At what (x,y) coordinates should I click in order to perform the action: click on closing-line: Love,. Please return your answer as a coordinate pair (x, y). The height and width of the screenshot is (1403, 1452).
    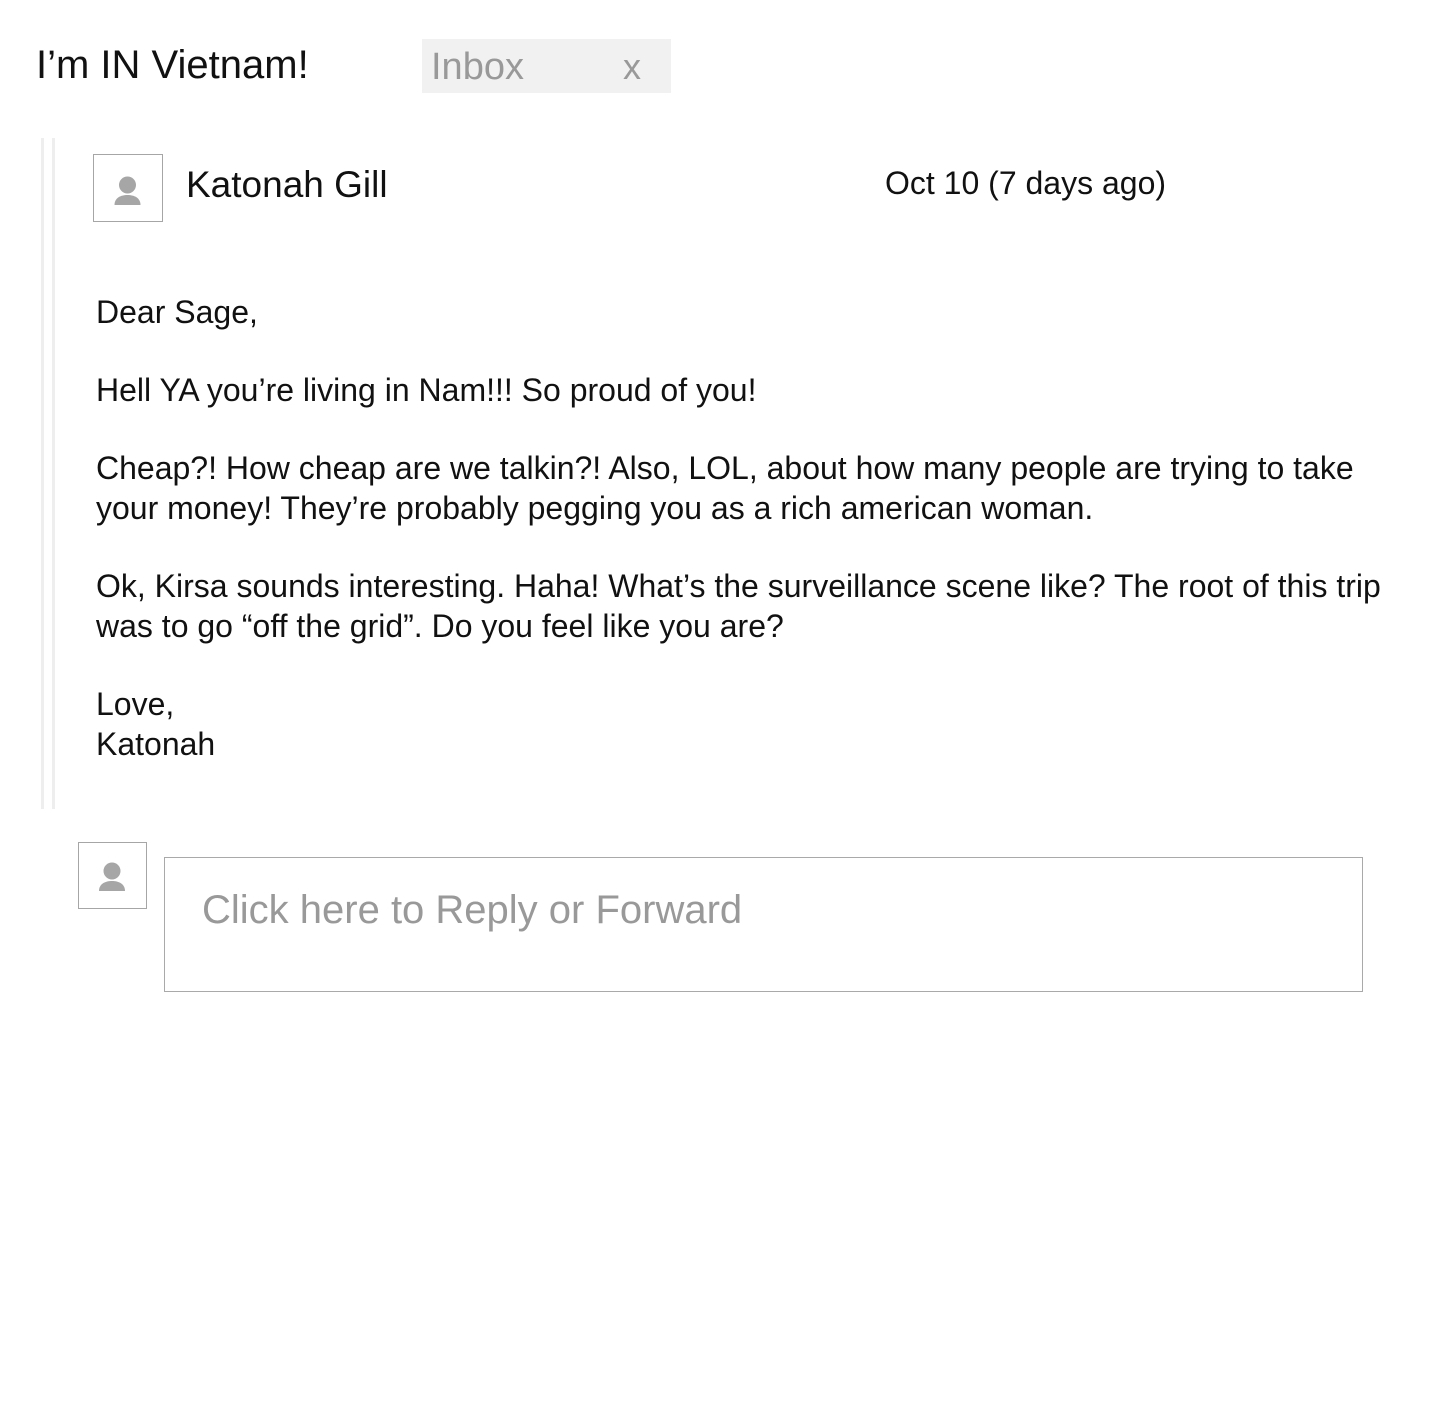
    Looking at the image, I should click on (135, 704).